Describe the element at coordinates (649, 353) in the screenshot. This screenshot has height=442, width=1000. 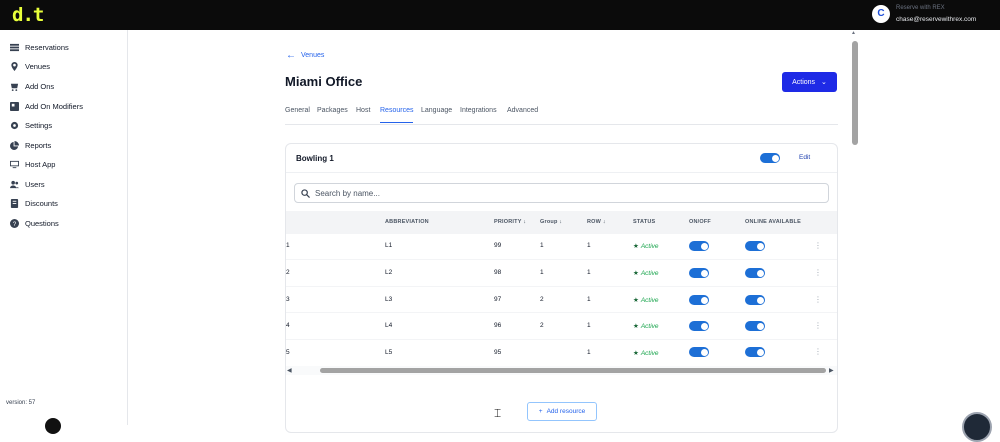
I see `status-label: Active` at that location.